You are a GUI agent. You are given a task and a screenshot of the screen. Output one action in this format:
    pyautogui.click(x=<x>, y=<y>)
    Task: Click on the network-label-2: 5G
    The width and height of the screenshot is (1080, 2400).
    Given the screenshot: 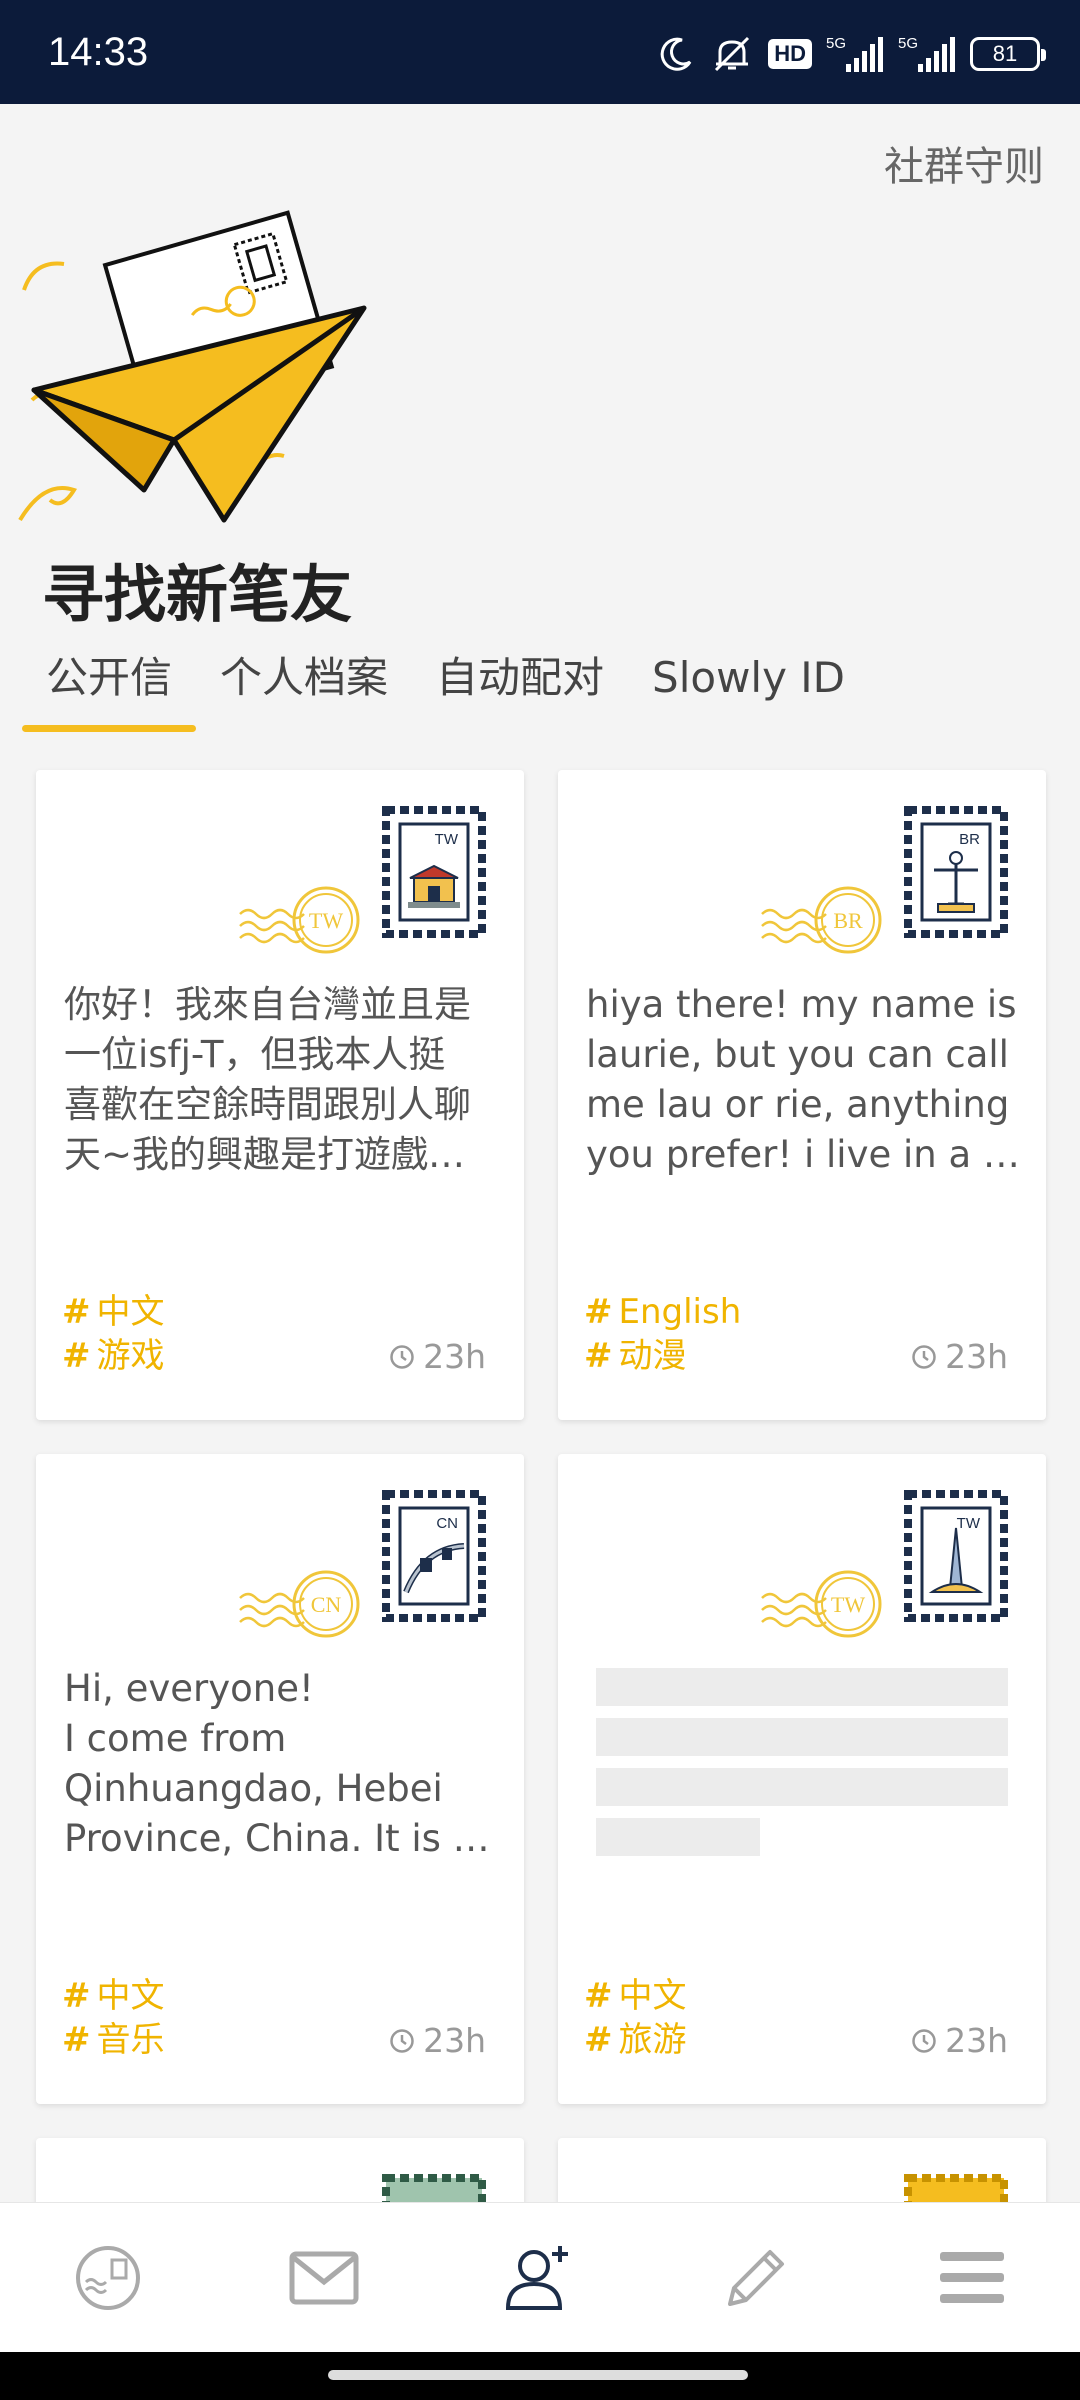 What is the action you would take?
    pyautogui.click(x=908, y=43)
    